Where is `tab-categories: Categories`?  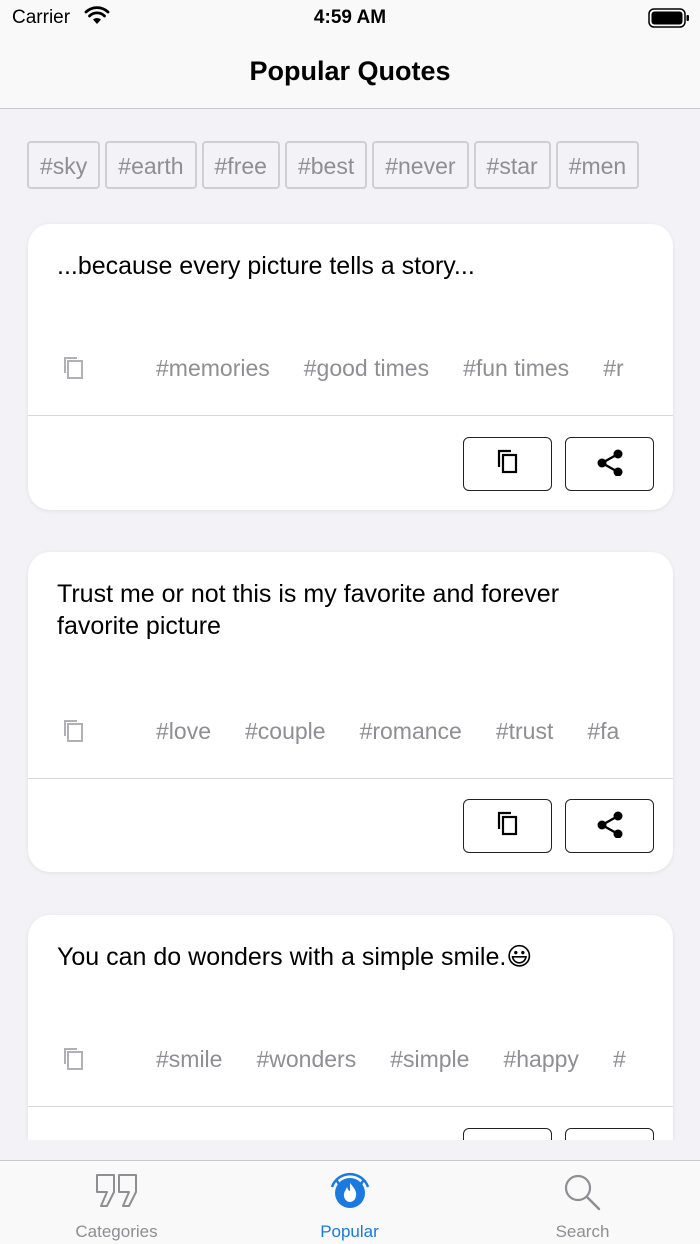 tab-categories: Categories is located at coordinates (116, 1202).